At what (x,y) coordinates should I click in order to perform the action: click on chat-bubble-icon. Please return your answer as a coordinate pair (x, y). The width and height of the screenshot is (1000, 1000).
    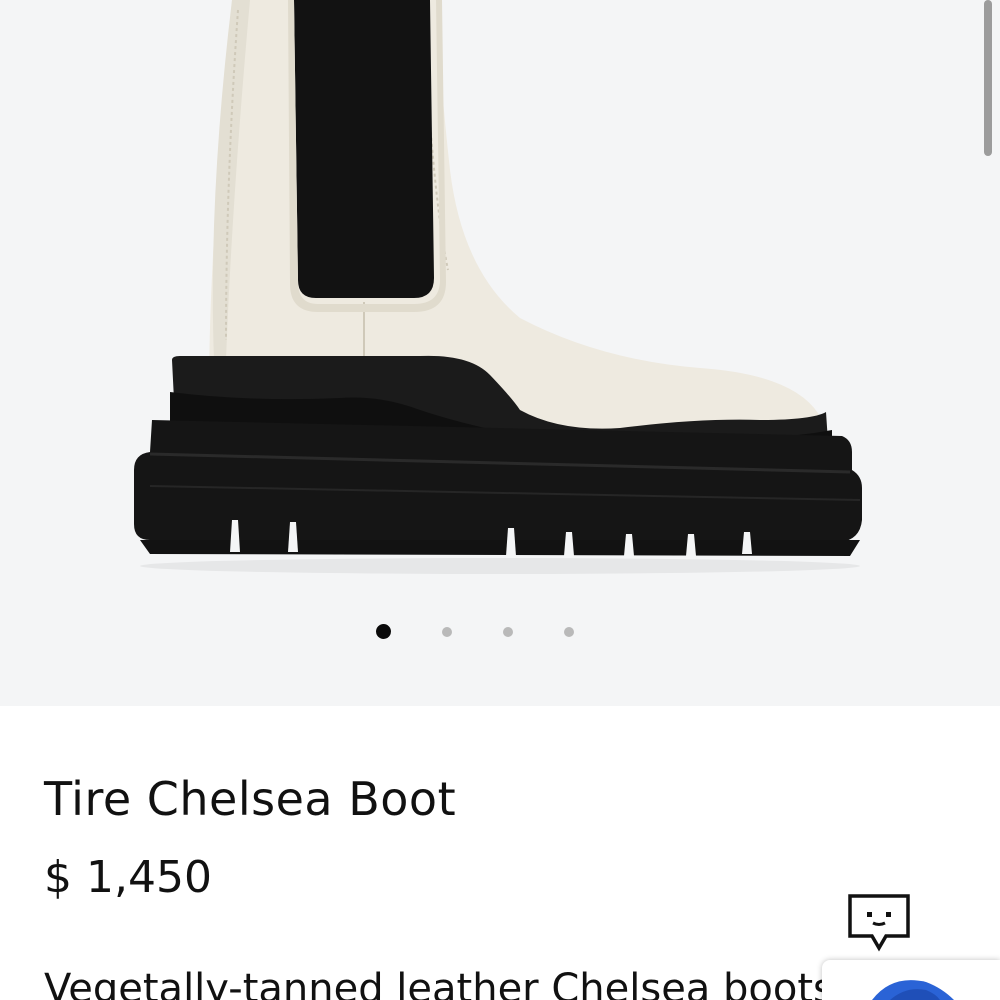
    Looking at the image, I should click on (879, 923).